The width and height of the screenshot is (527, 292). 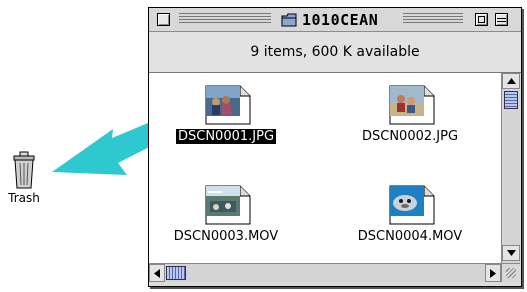 What do you see at coordinates (226, 236) in the screenshot?
I see `file-name: DSCN0003.MOV` at bounding box center [226, 236].